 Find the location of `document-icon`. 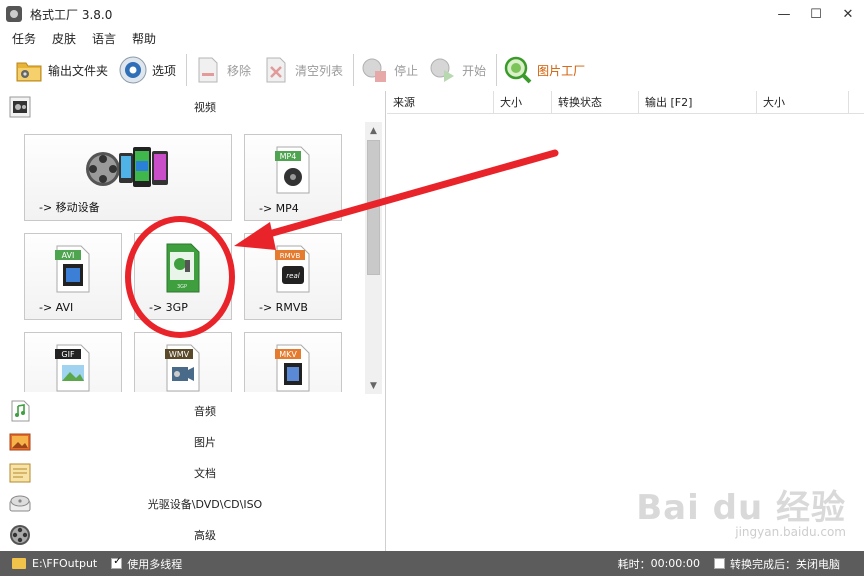

document-icon is located at coordinates (20, 473).